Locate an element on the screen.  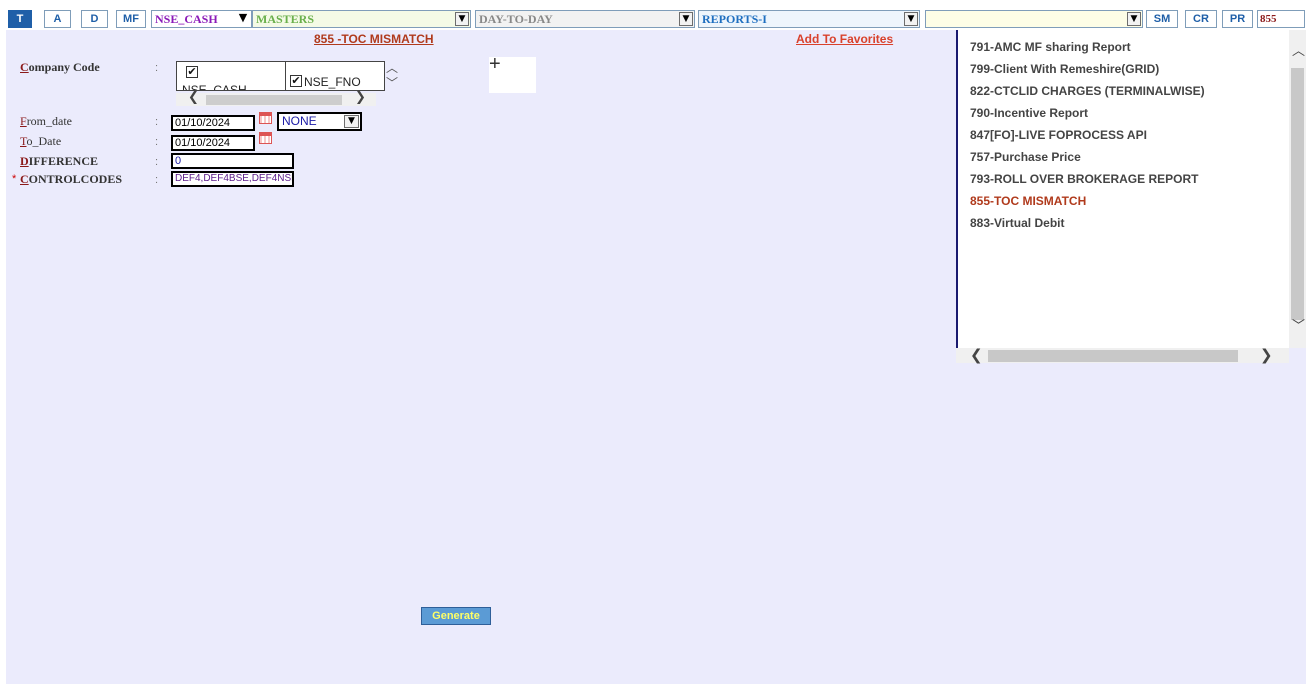
company-option-nse-fno: ✔ NSE_FNO is located at coordinates (335, 76).